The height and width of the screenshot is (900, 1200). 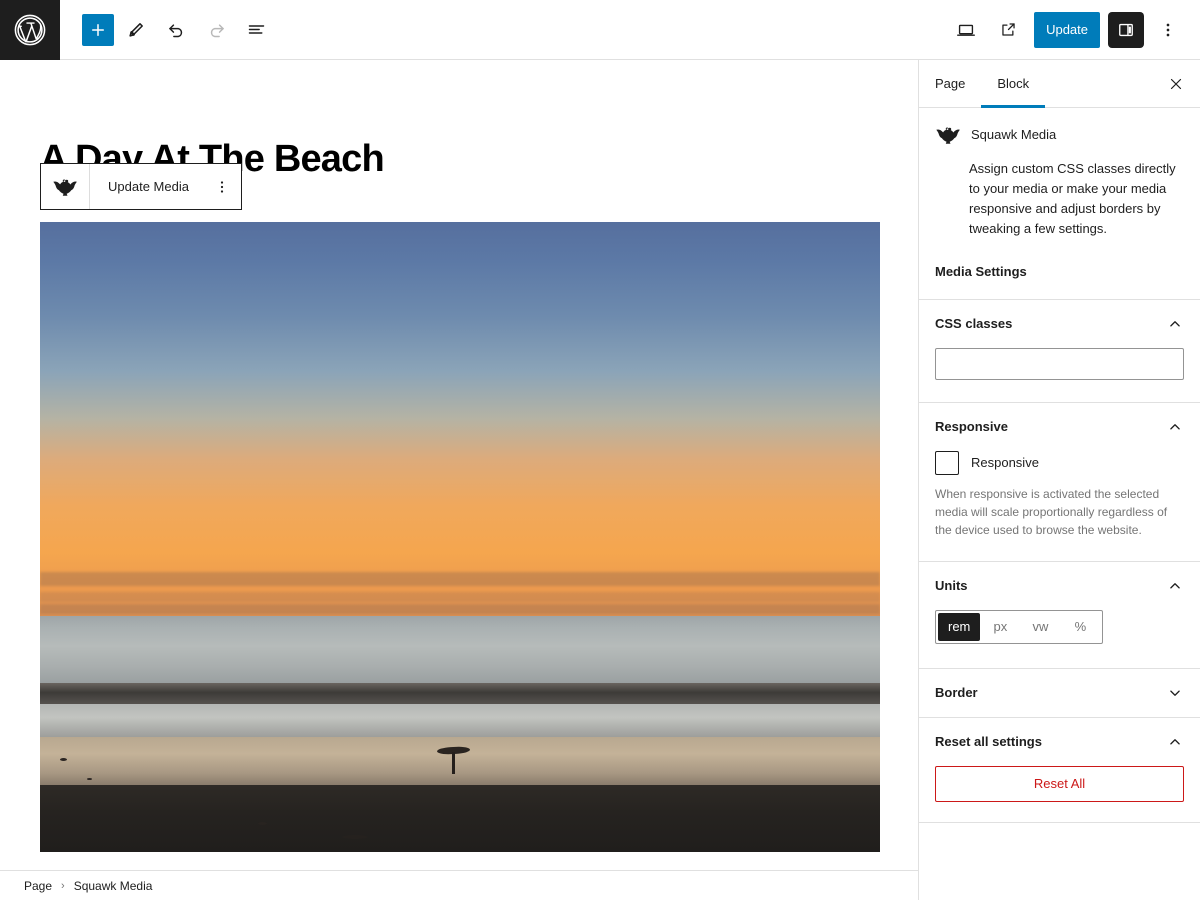 I want to click on panel-units-header: Units, so click(x=1059, y=586).